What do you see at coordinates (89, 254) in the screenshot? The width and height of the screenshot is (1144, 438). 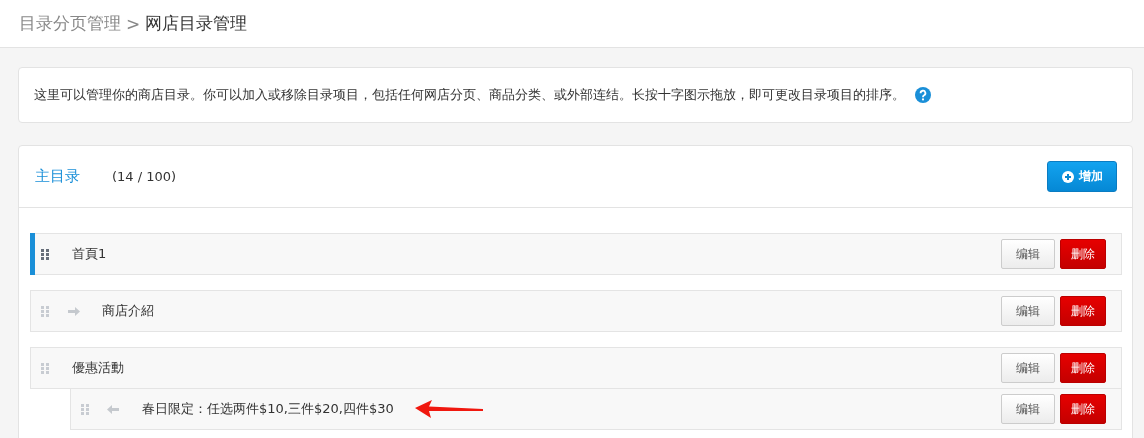 I see `menu-item-label: 首頁1` at bounding box center [89, 254].